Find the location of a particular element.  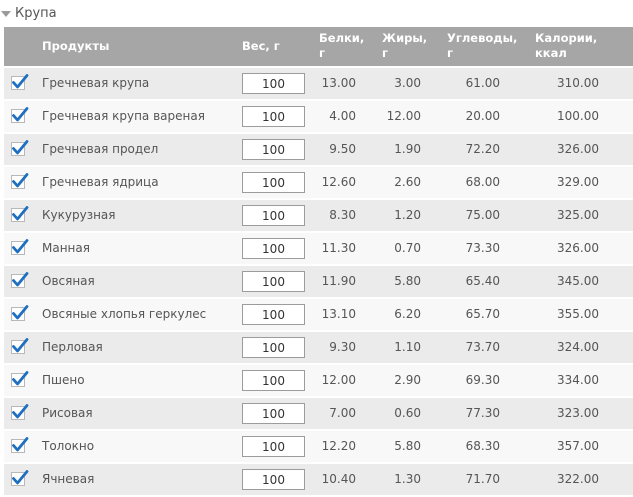

protein-value: 9.30 is located at coordinates (342, 347).